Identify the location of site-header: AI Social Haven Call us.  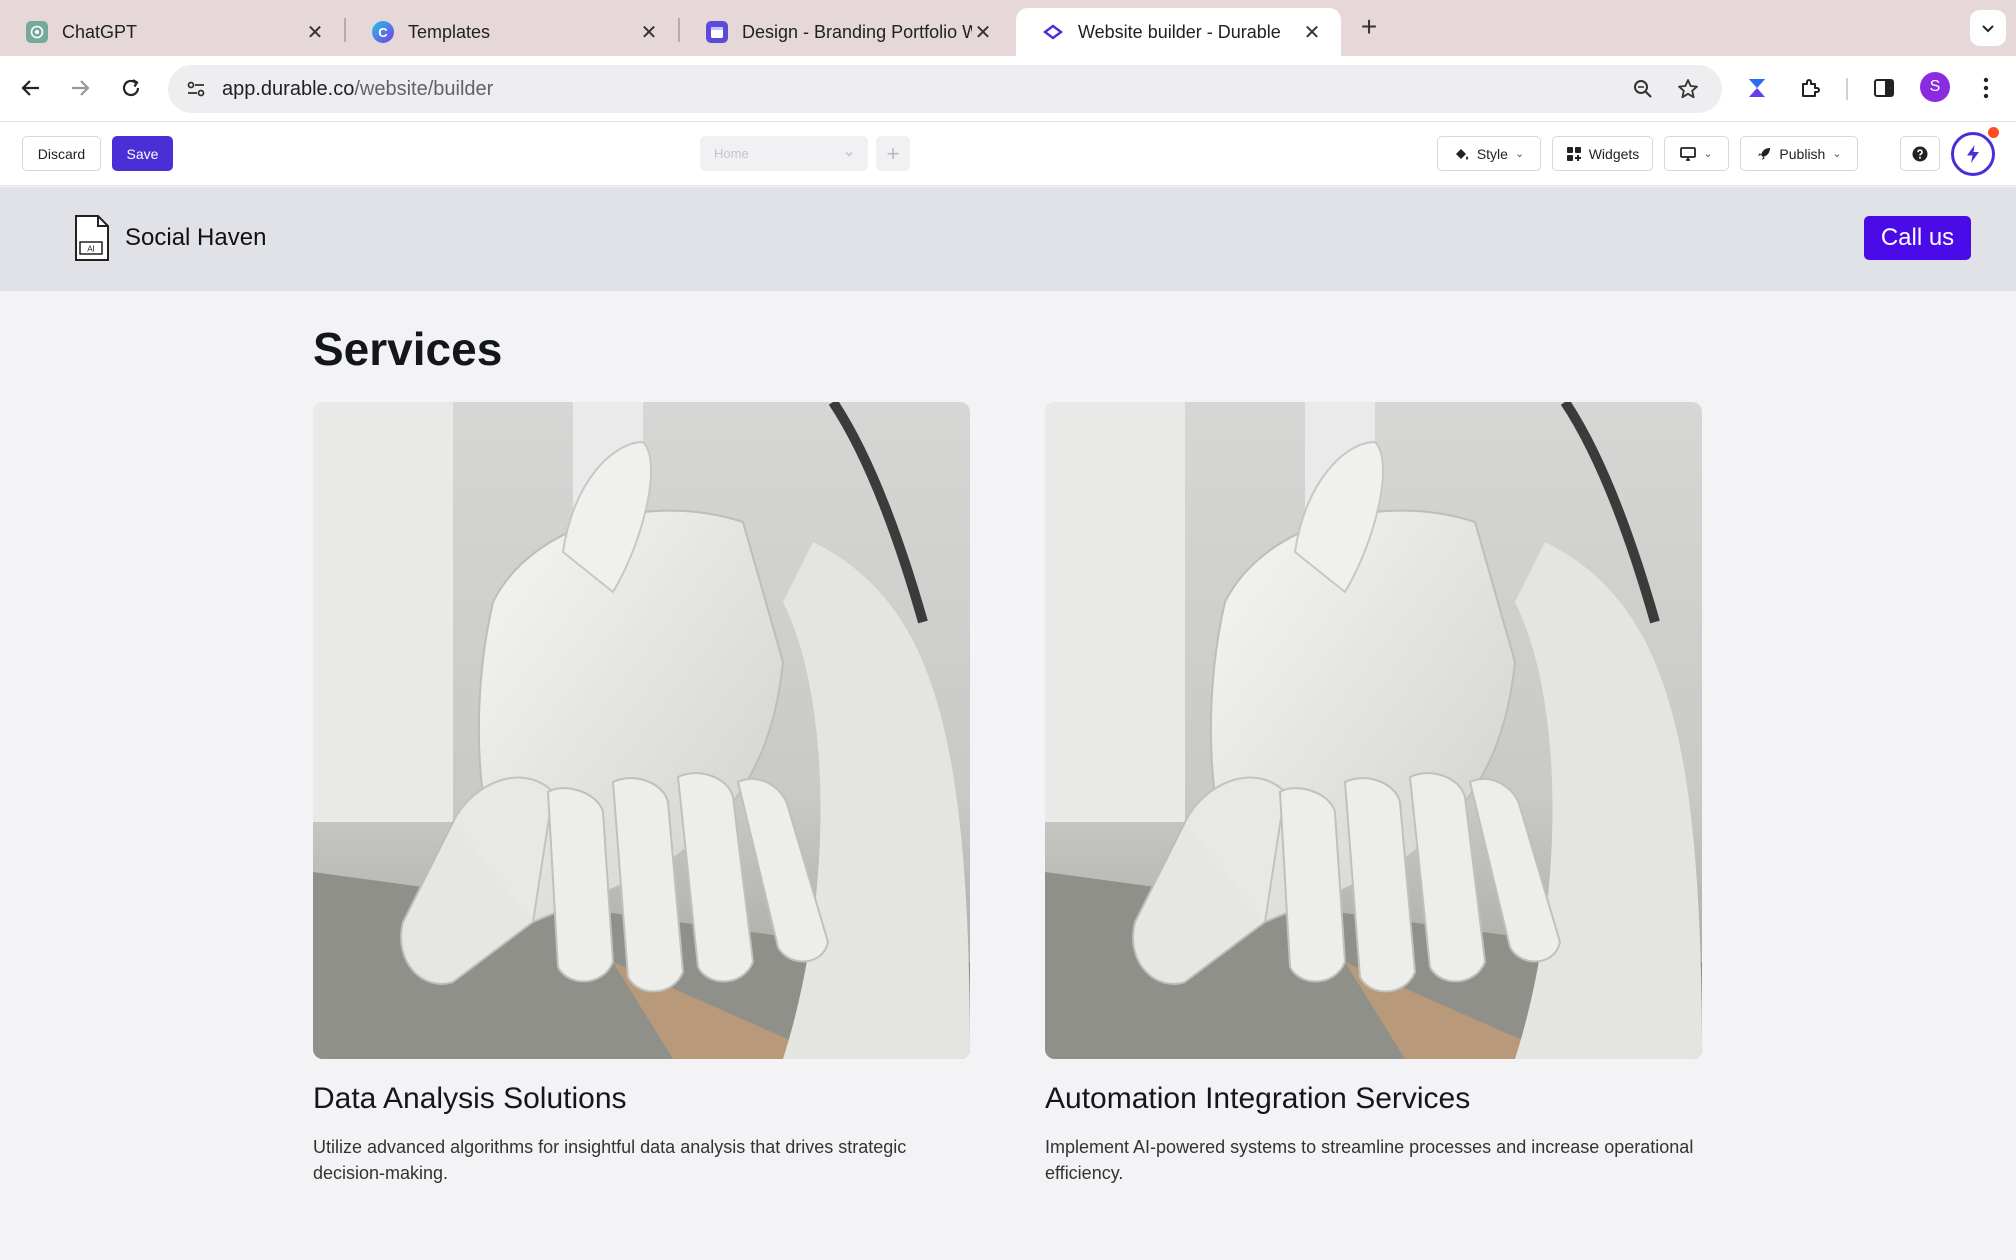
(1008, 239).